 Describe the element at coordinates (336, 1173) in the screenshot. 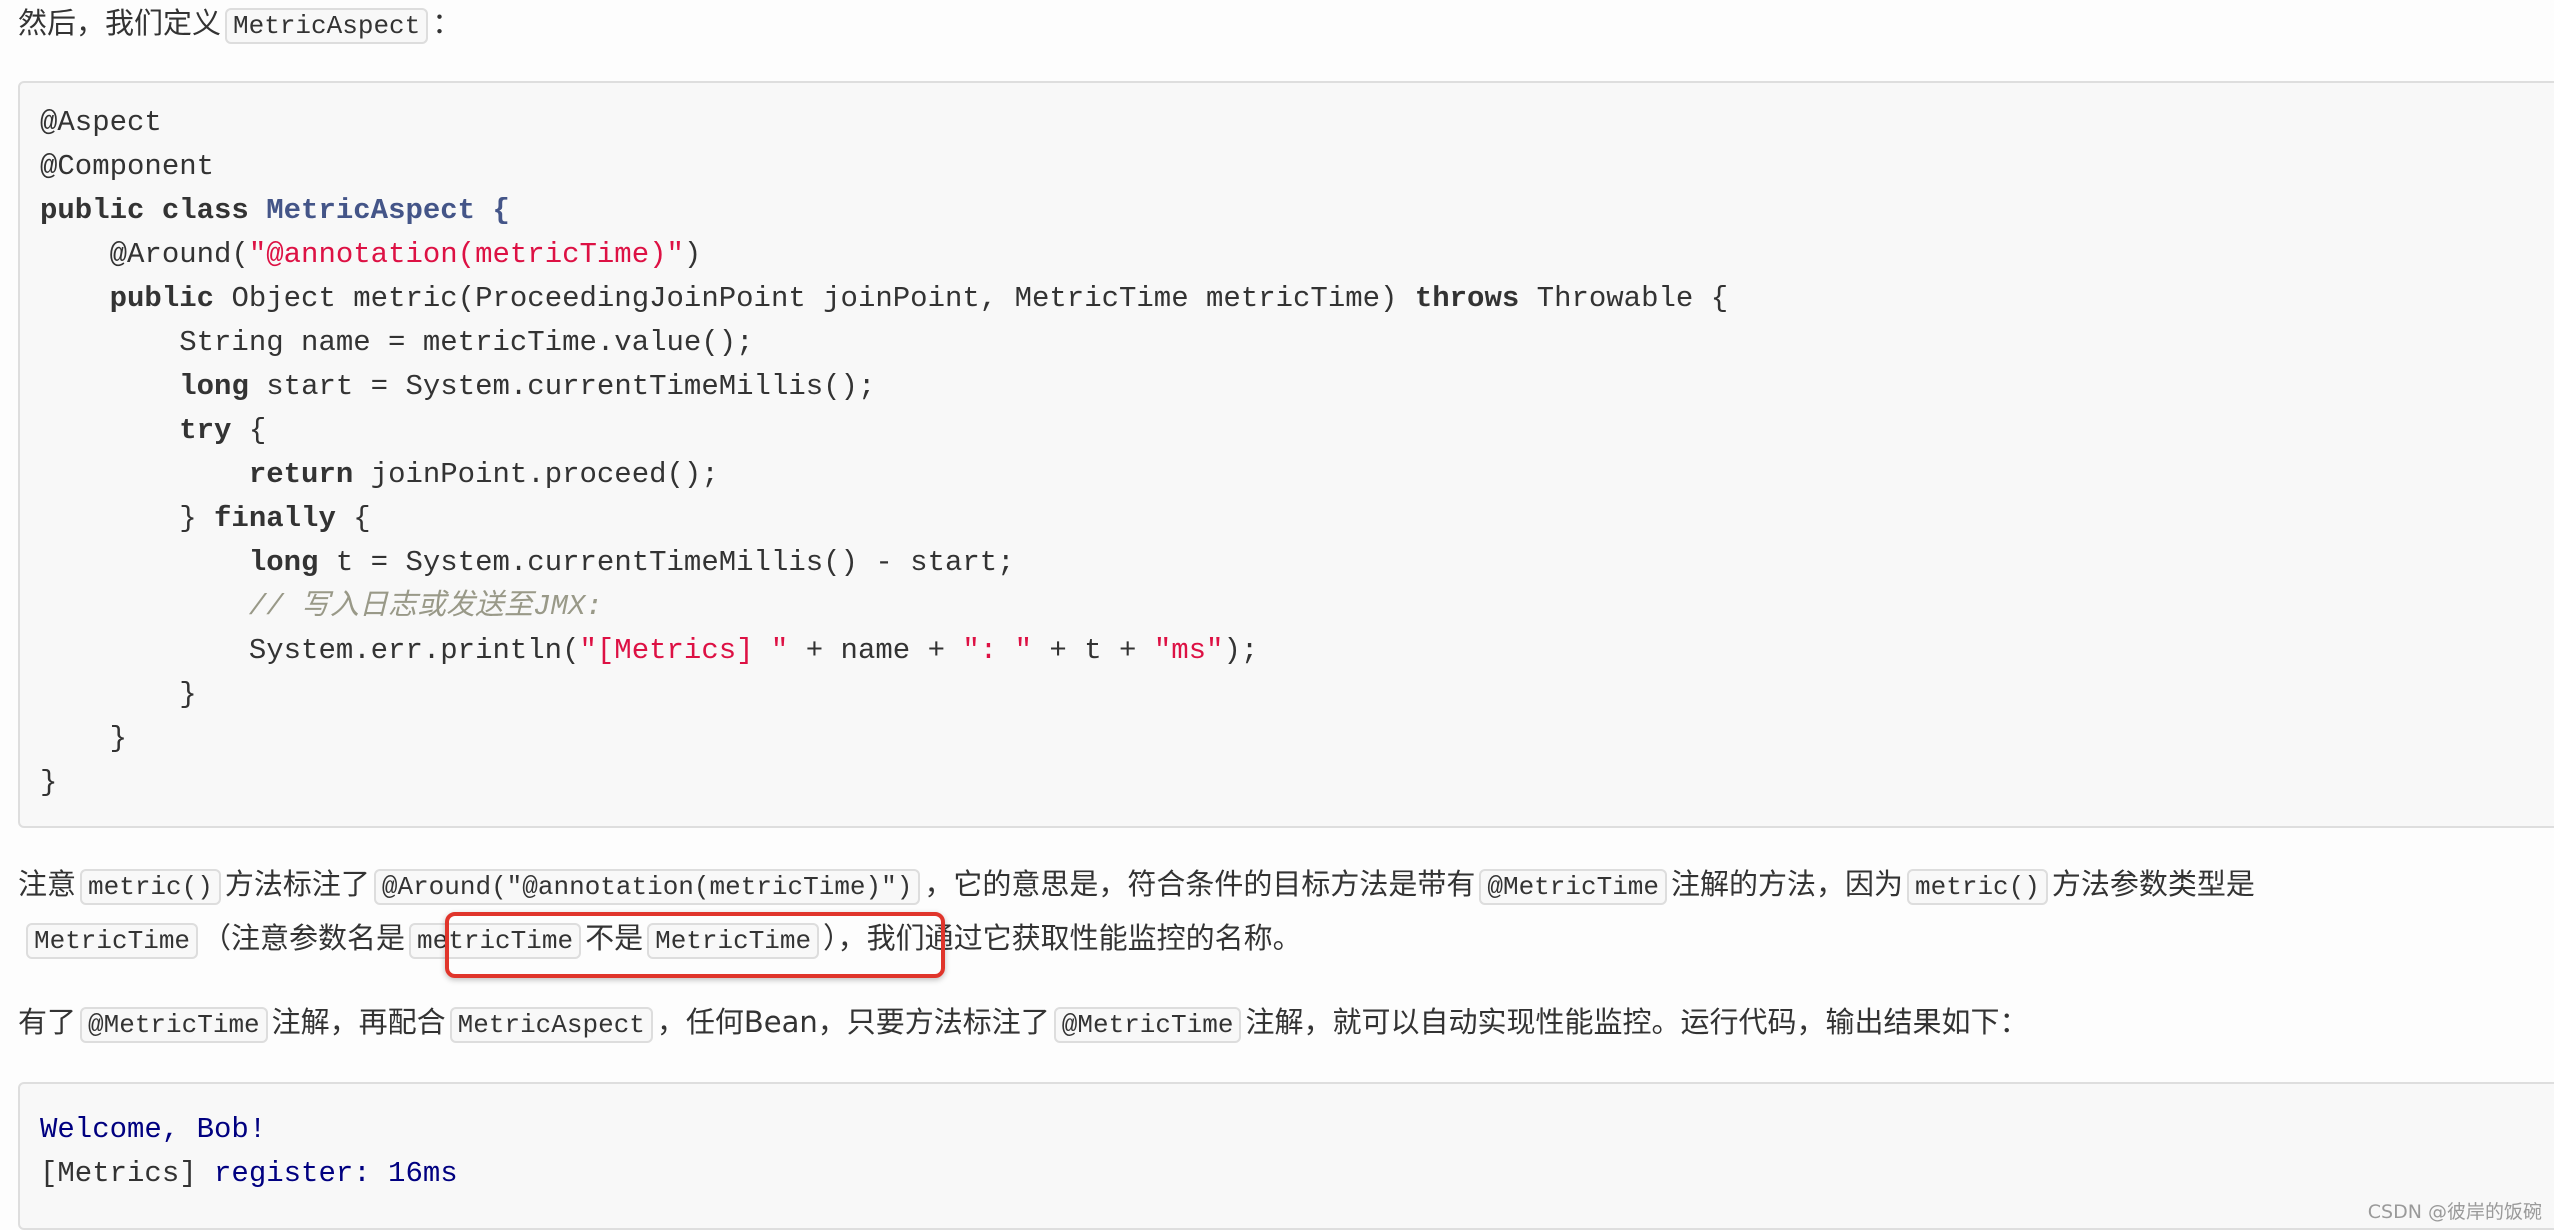

I see `code-token-nv: register: 16ms` at that location.